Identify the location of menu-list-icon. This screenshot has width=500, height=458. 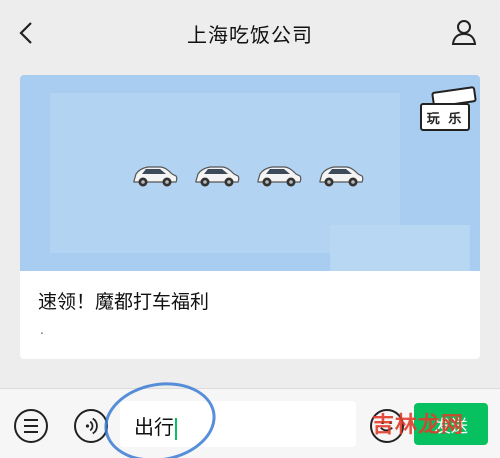
(31, 426).